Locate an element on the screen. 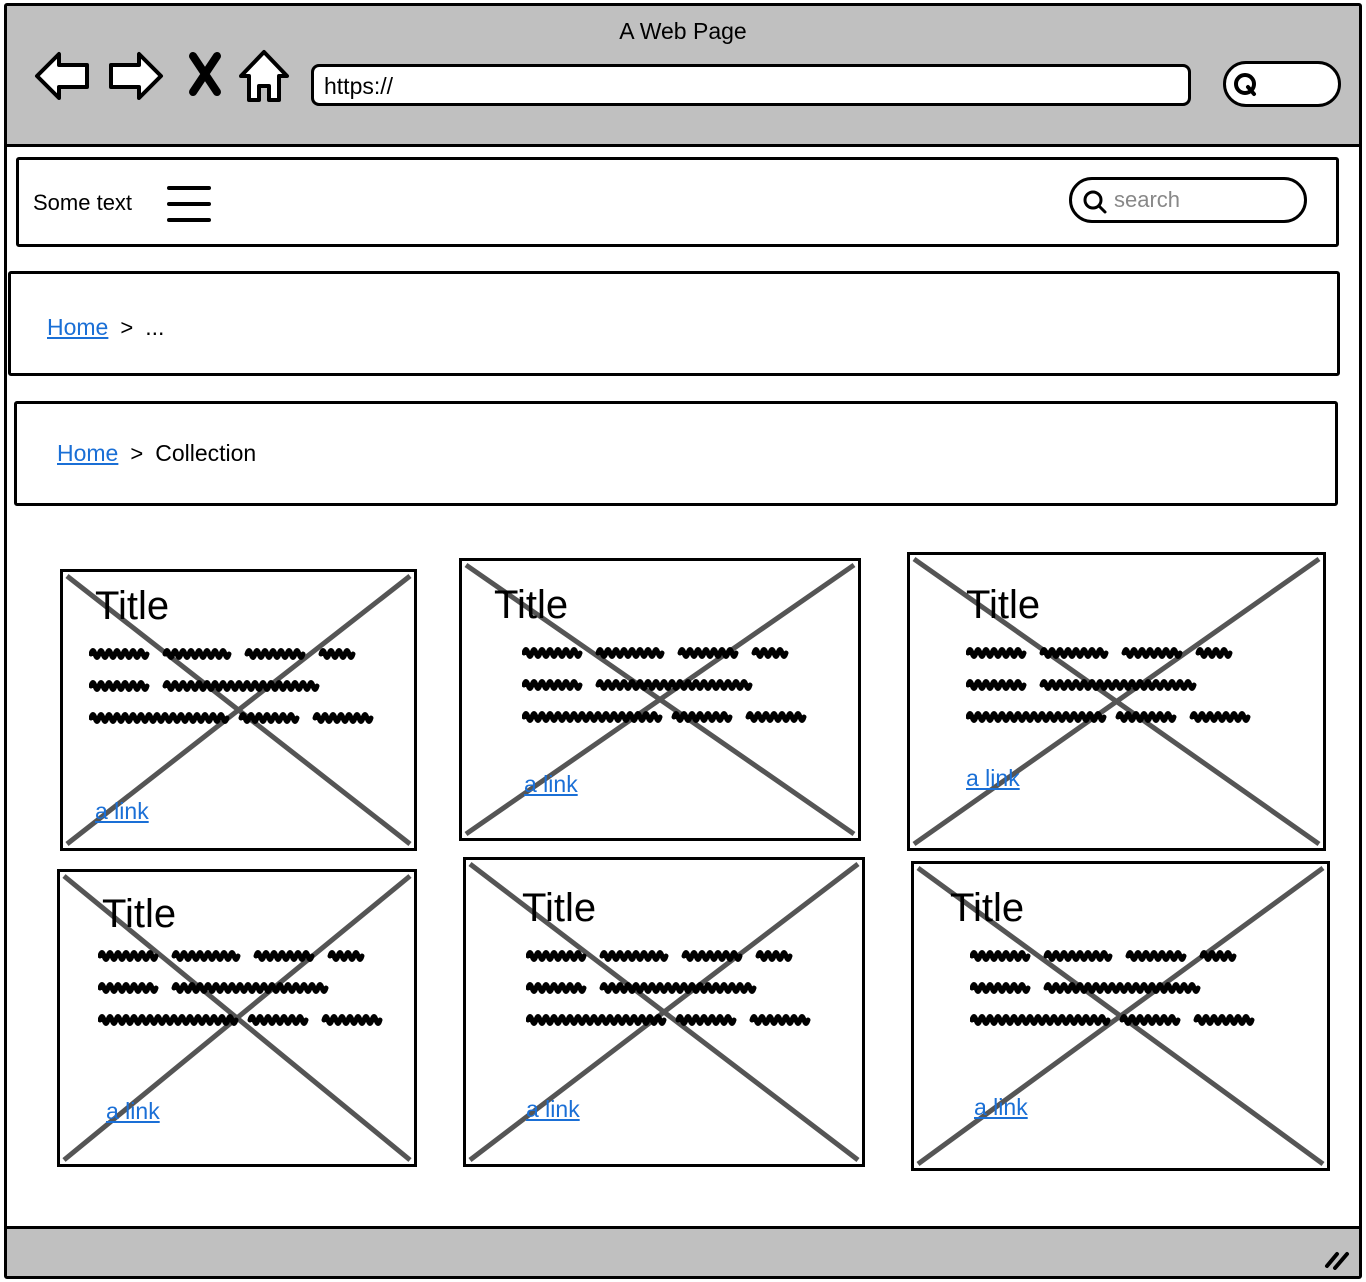 Image resolution: width=1366 pixels, height=1282 pixels. url-bar: https:// is located at coordinates (751, 85).